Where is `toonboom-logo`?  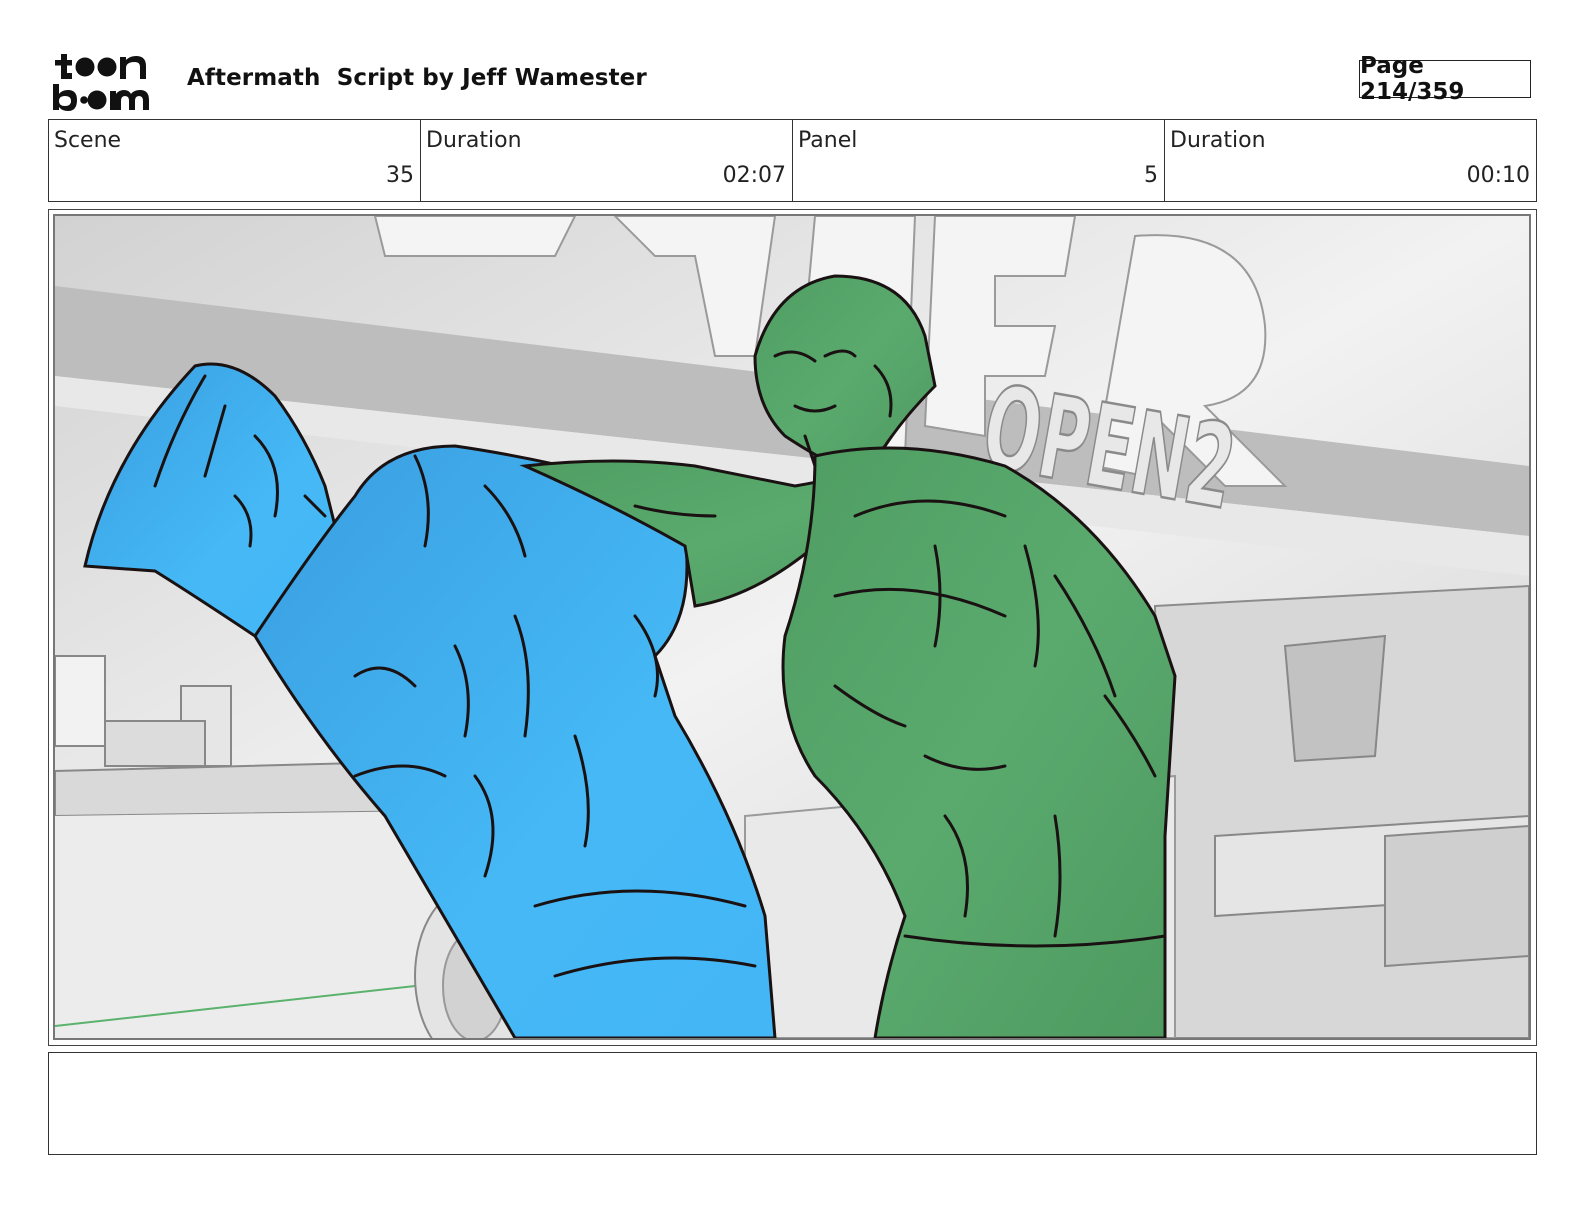
toonboom-logo is located at coordinates (107, 81).